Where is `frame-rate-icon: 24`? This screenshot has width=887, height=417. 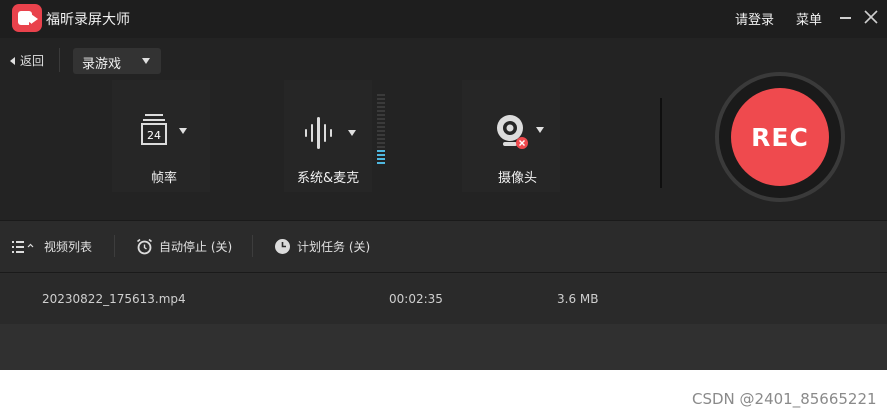
frame-rate-icon: 24 is located at coordinates (154, 129).